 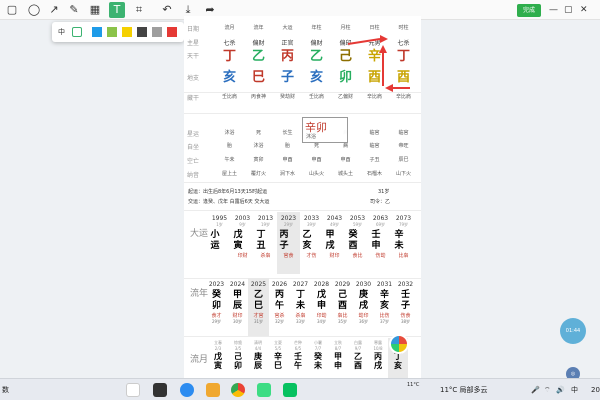 What do you see at coordinates (573, 331) in the screenshot?
I see `floating-timer-badge: 01:44` at bounding box center [573, 331].